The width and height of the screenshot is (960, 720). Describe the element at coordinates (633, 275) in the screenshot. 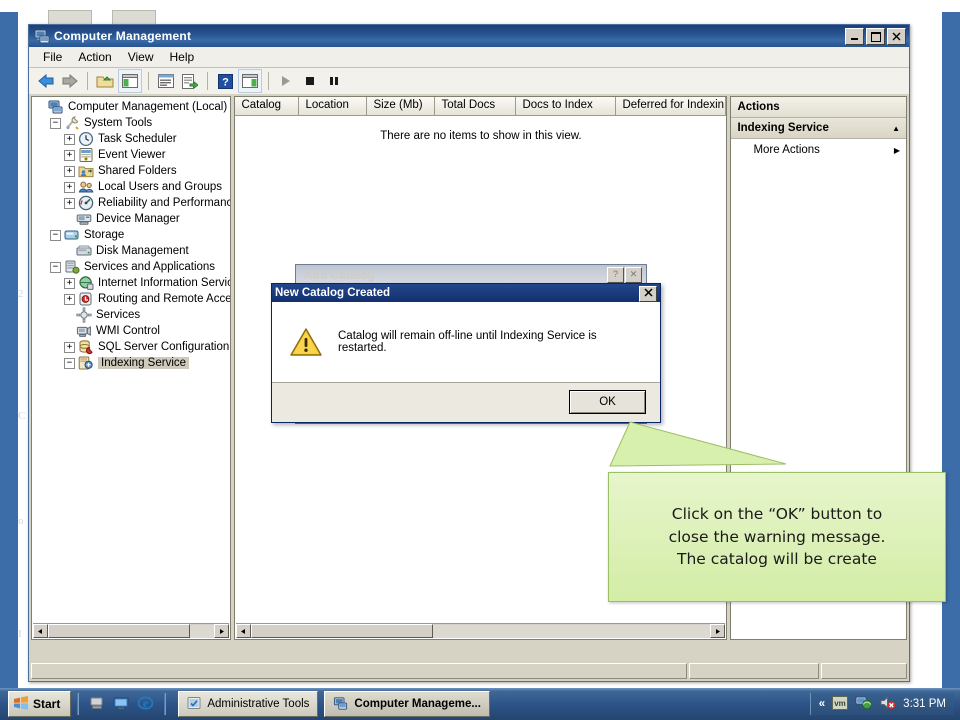

I see `add-catalog-close-button: ✕` at that location.